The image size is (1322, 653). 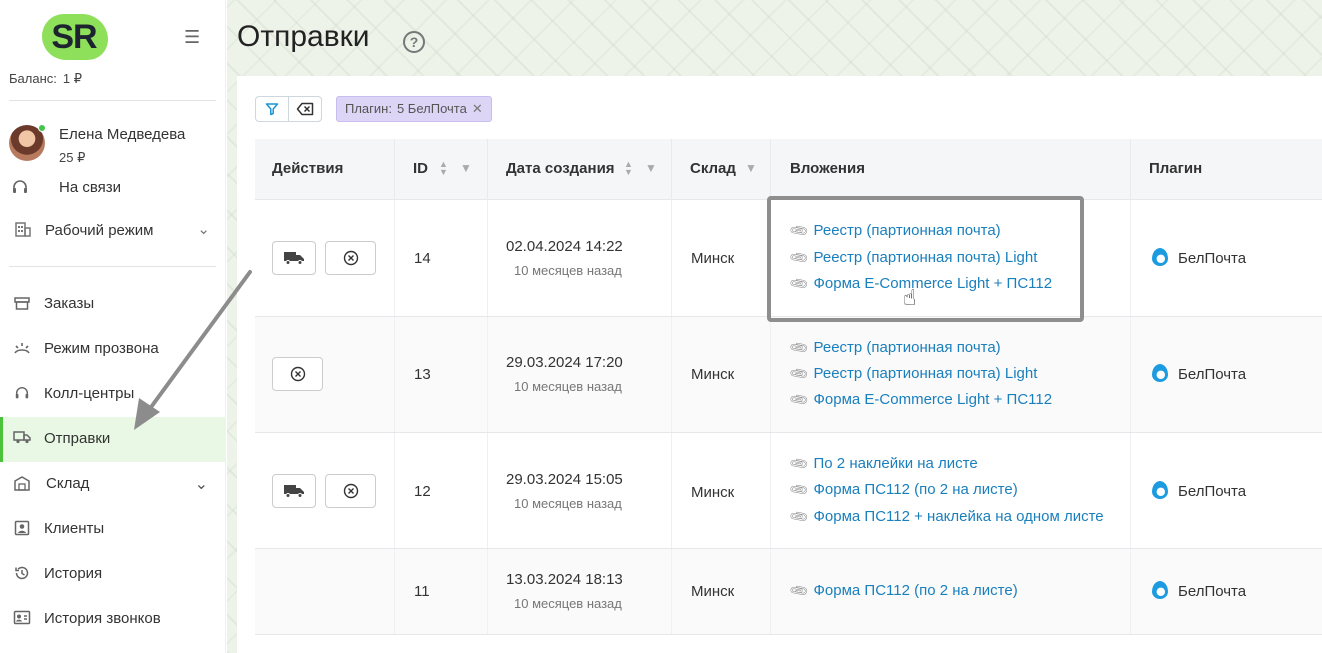 What do you see at coordinates (895, 463) in the screenshot?
I see `attachment-label: По 2 наклейки на листе` at bounding box center [895, 463].